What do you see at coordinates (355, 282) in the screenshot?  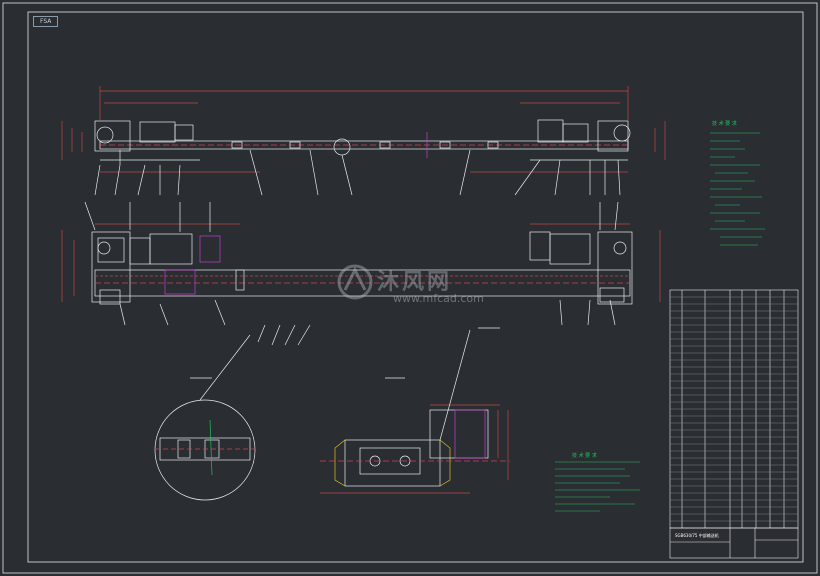 I see `watermark-logo-icon` at bounding box center [355, 282].